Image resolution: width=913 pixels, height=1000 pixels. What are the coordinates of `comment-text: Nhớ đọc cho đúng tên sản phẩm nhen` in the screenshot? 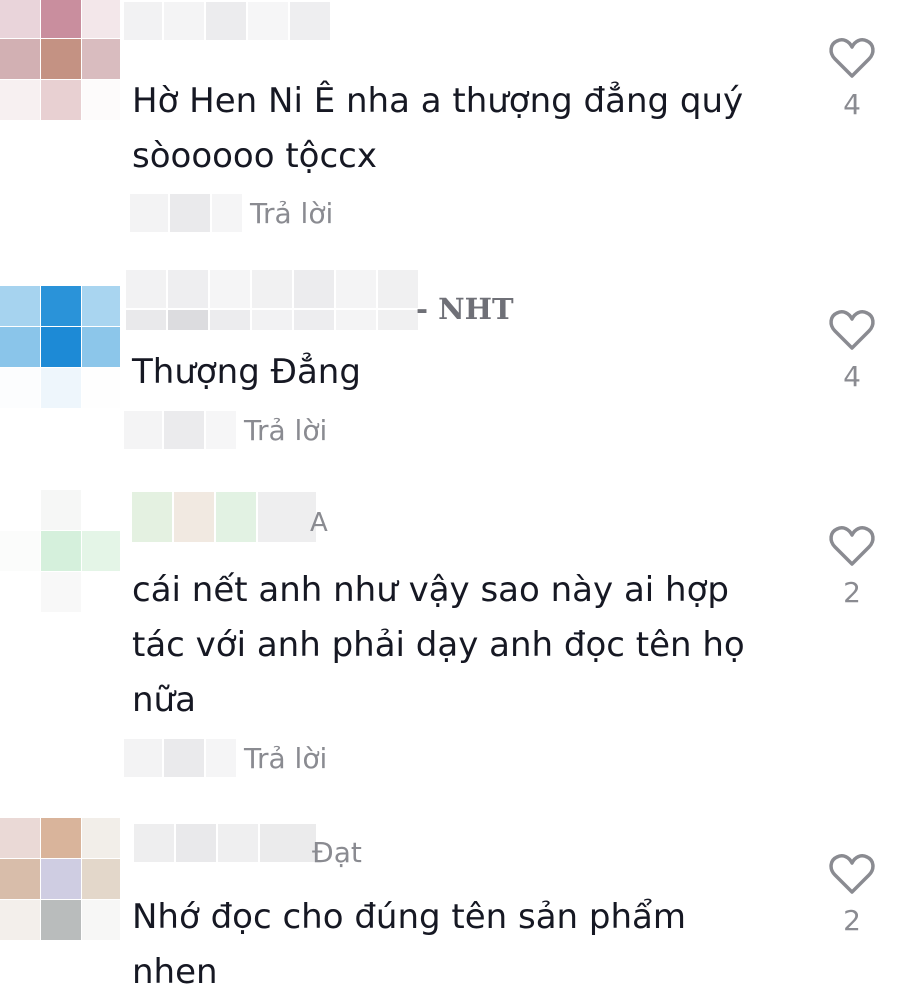 It's located at (409, 944).